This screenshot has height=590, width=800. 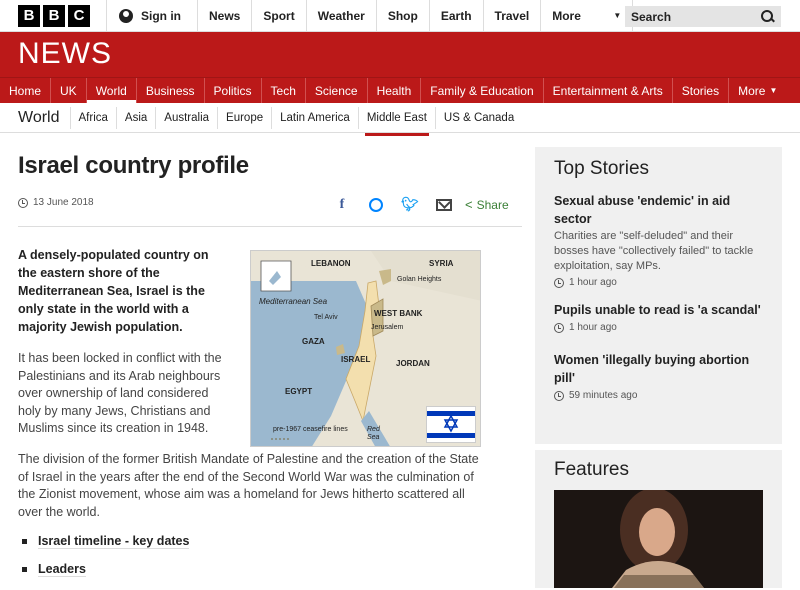 I want to click on map-label-jordan: JORDAN, so click(x=413, y=363).